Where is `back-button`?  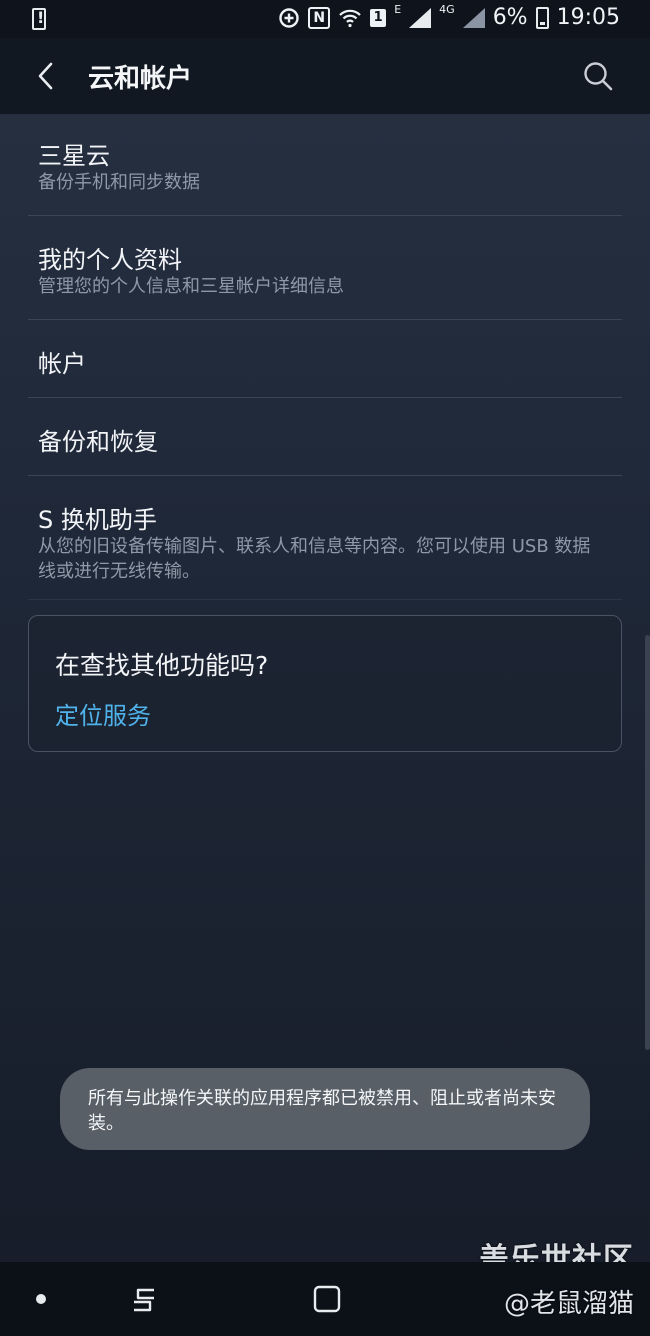
back-button is located at coordinates (46, 76).